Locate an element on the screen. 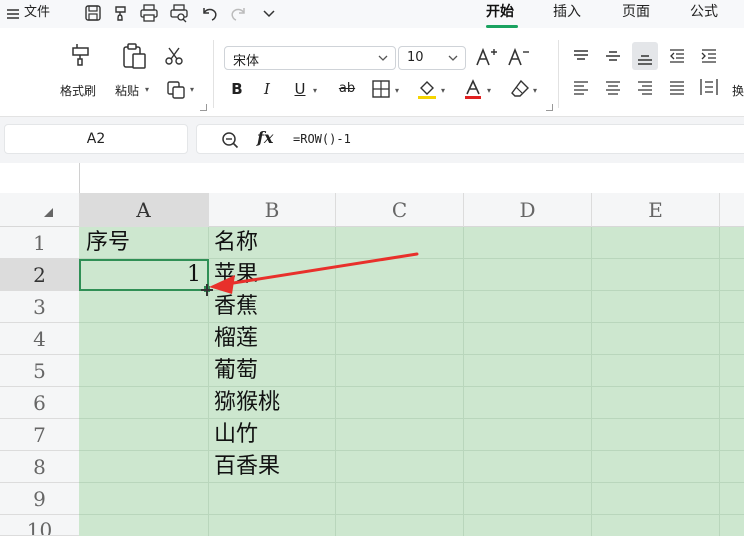  row-header-8: 8 is located at coordinates (39, 467).